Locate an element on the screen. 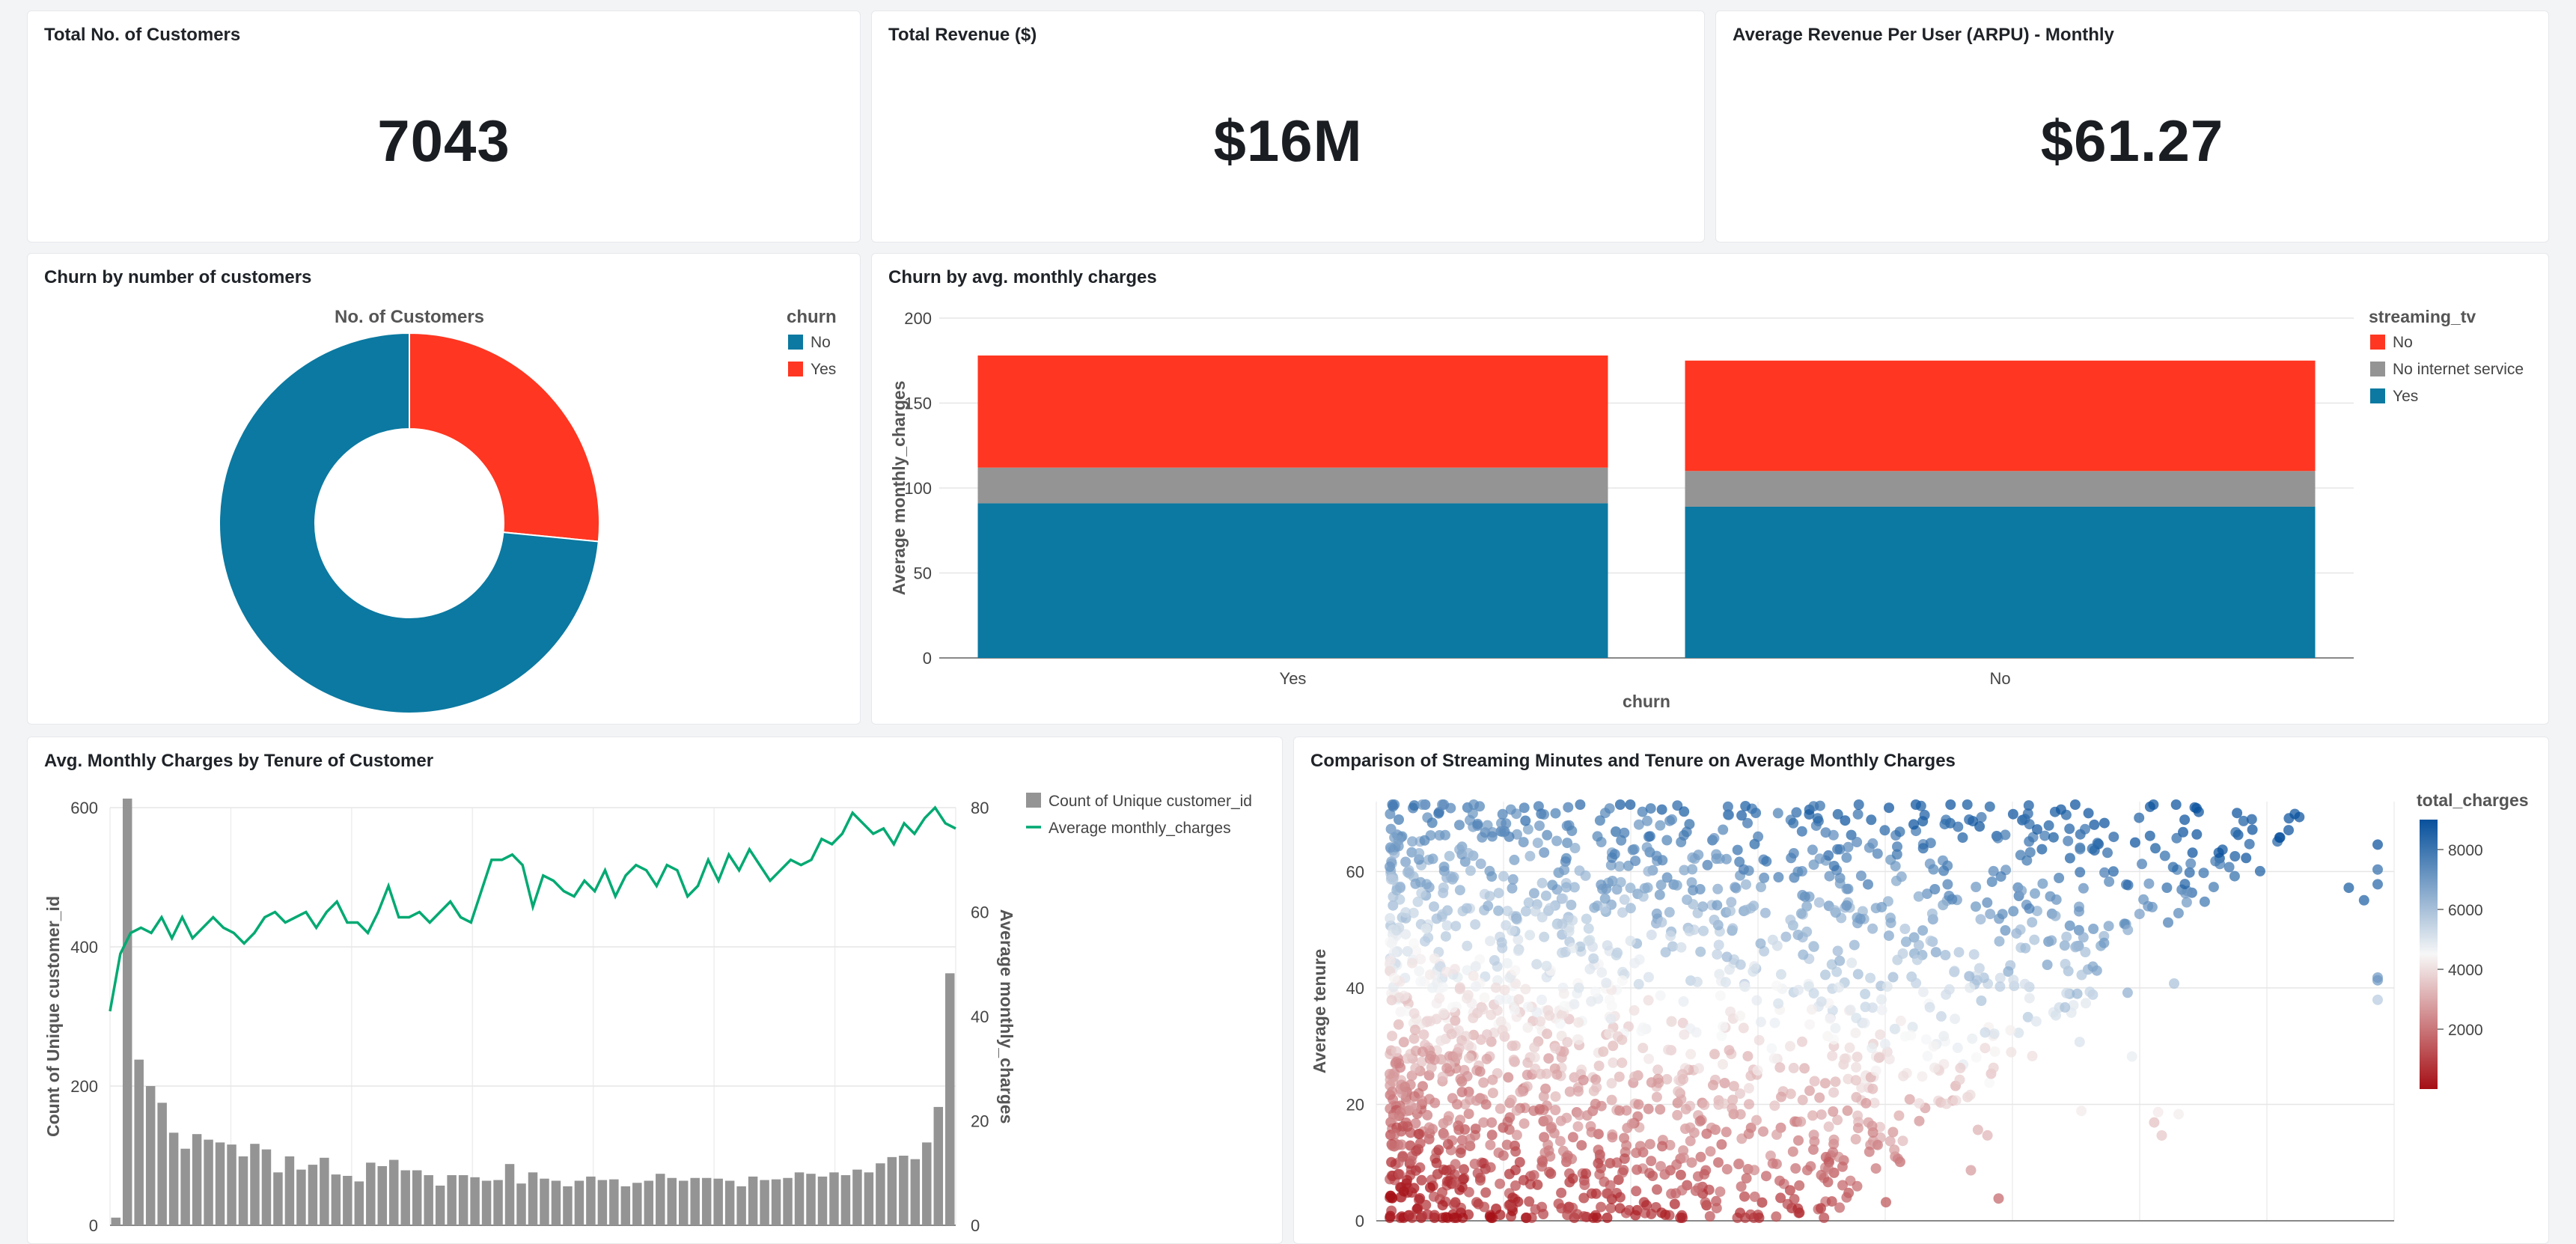  y-tick-label: 600 is located at coordinates (84, 808).